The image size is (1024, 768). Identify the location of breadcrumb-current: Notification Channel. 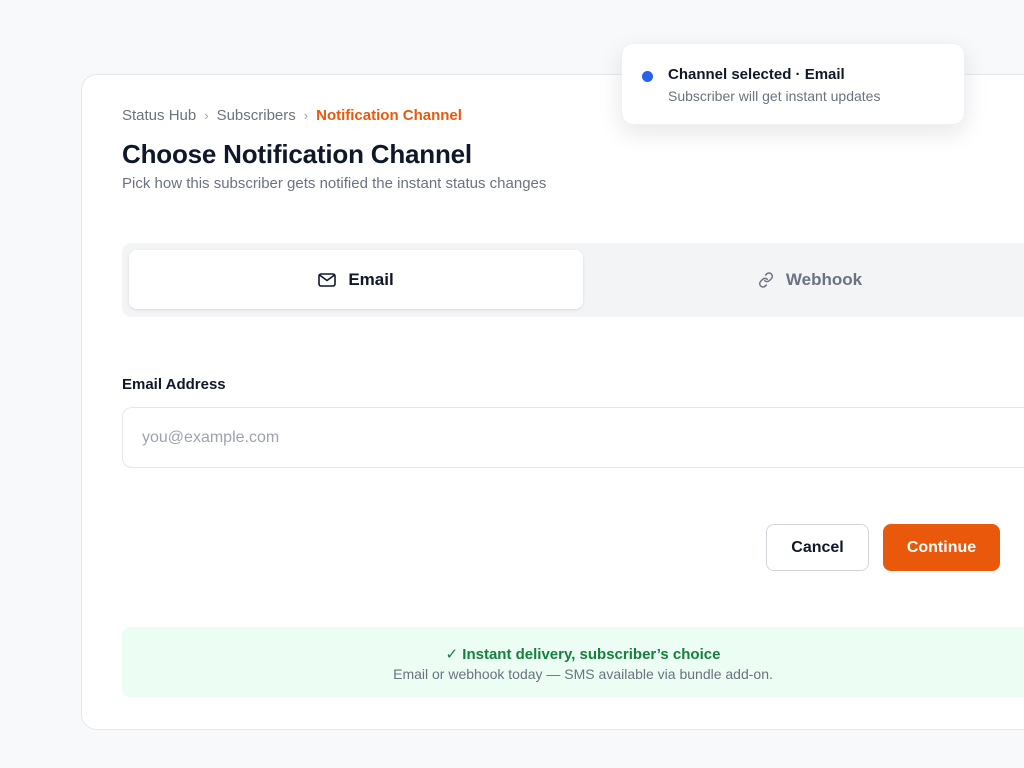
(389, 115).